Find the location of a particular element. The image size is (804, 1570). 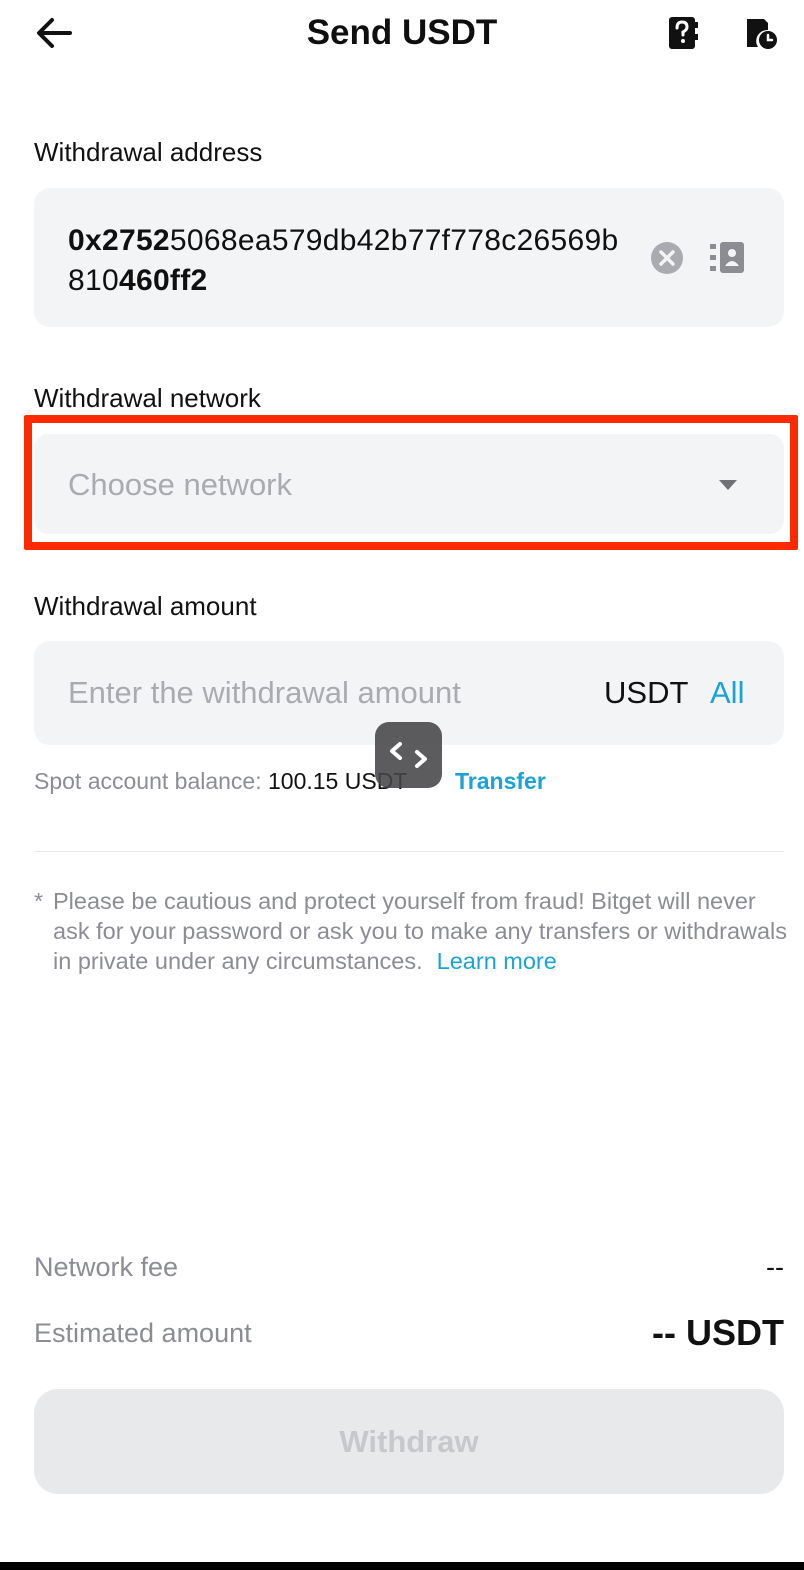

withdraw-button: Withdraw is located at coordinates (409, 1441).